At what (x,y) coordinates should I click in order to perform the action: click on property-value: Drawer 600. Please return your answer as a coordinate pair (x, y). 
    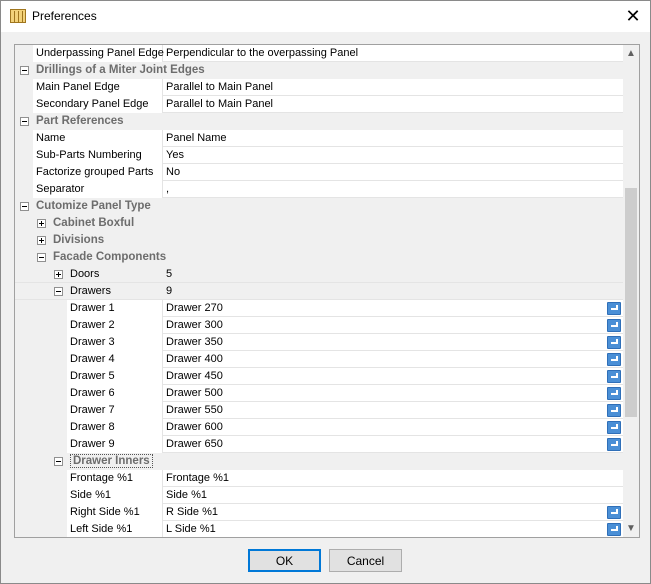
    Looking at the image, I should click on (194, 427).